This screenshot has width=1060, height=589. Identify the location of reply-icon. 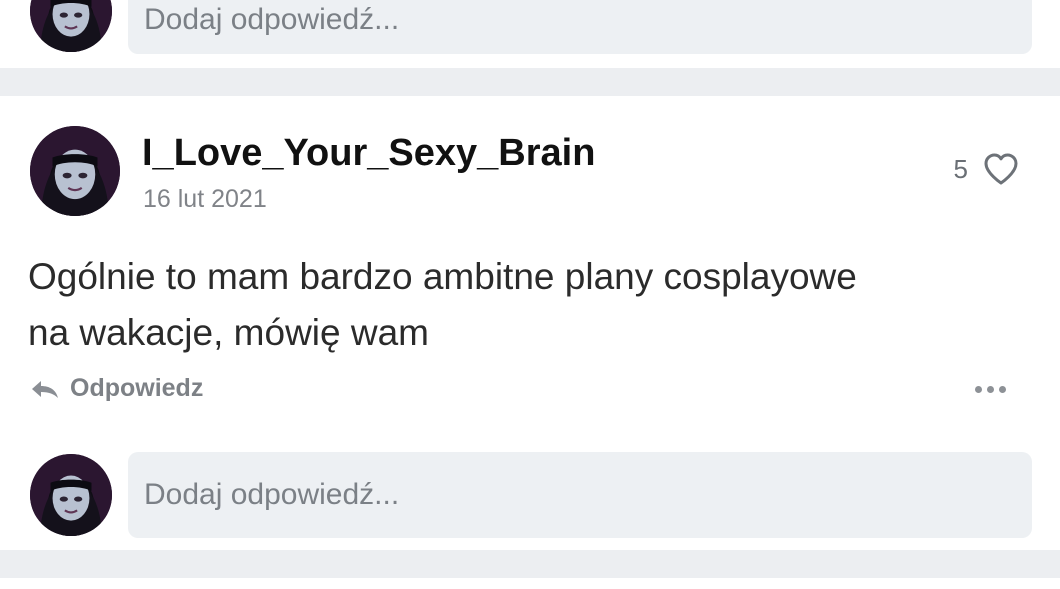
(45, 389).